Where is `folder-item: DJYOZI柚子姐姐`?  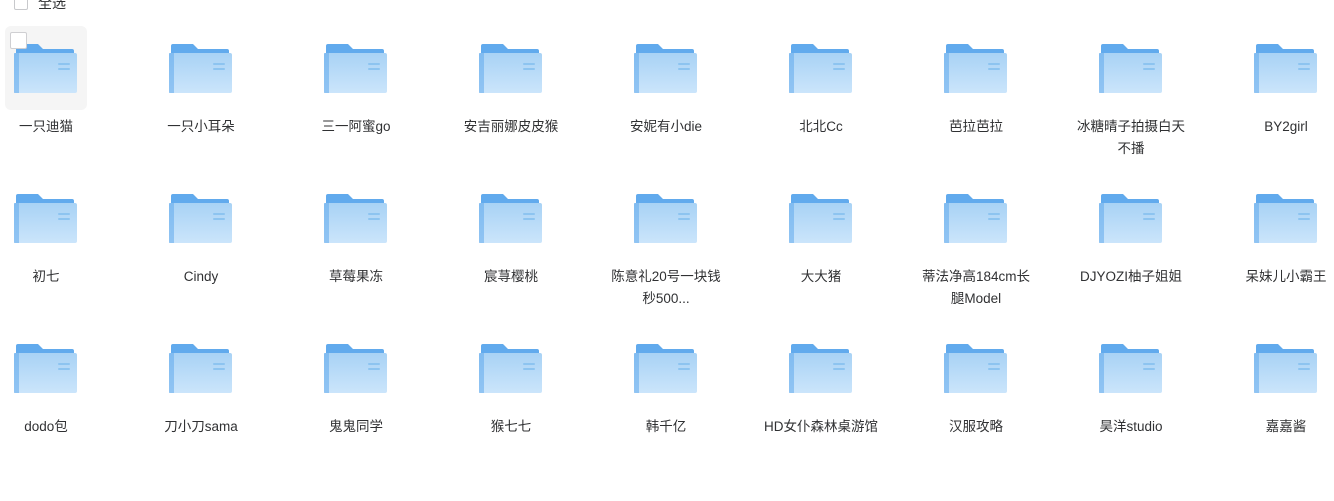 folder-item: DJYOZI柚子姐姐 is located at coordinates (1162, 251).